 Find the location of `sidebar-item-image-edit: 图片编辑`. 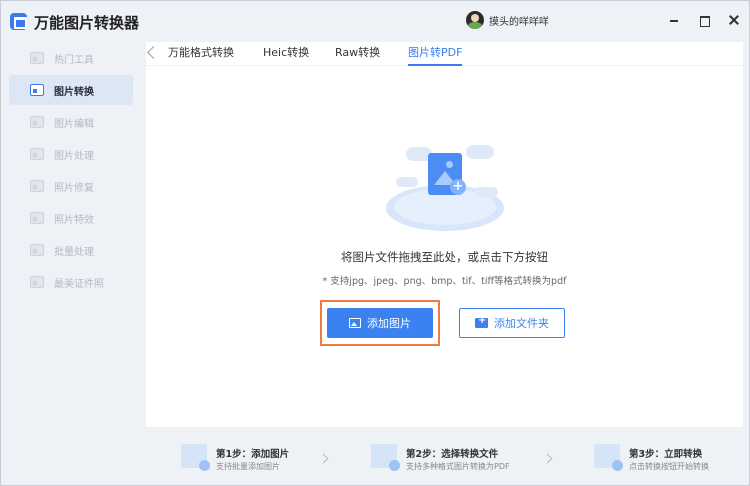

sidebar-item-image-edit: 图片编辑 is located at coordinates (71, 122).